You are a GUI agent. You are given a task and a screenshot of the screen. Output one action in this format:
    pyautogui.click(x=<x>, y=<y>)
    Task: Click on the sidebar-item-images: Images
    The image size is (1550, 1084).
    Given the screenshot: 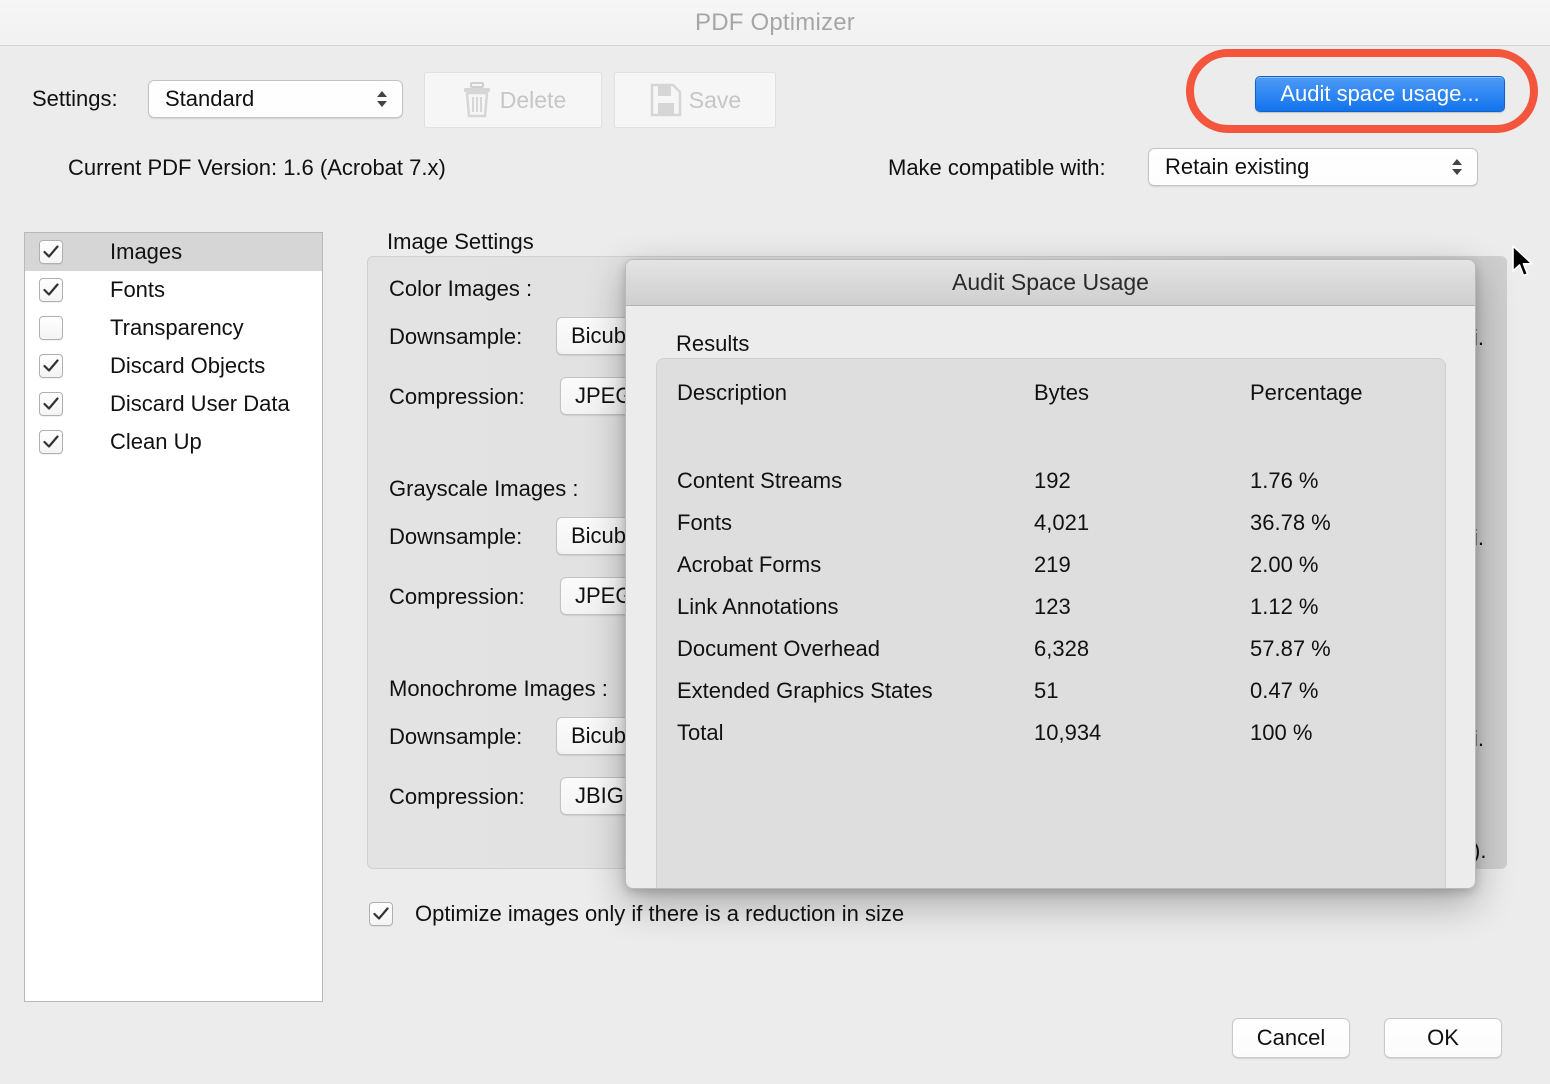 What is the action you would take?
    pyautogui.click(x=173, y=252)
    